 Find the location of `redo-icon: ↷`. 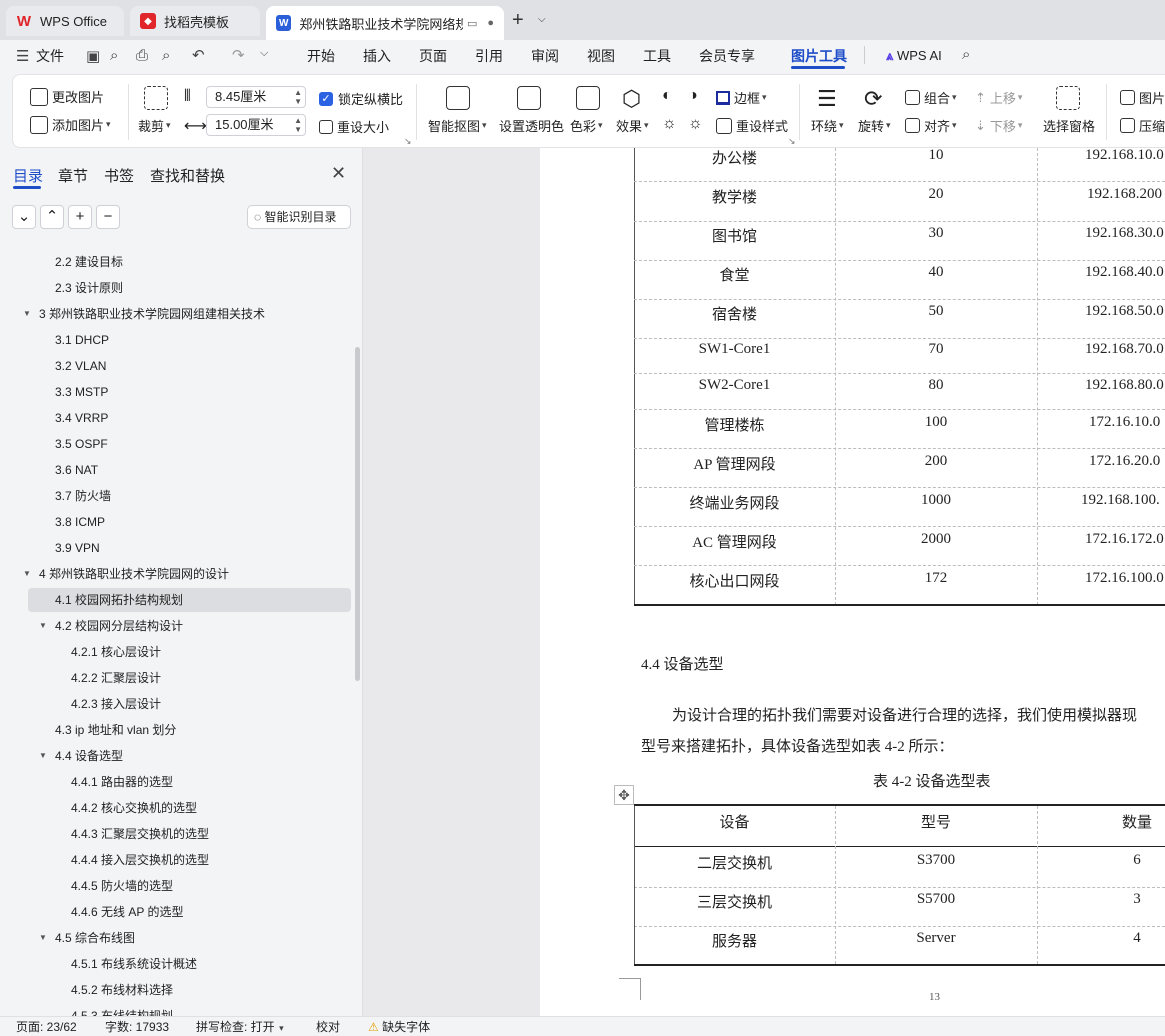

redo-icon: ↷ is located at coordinates (238, 55).